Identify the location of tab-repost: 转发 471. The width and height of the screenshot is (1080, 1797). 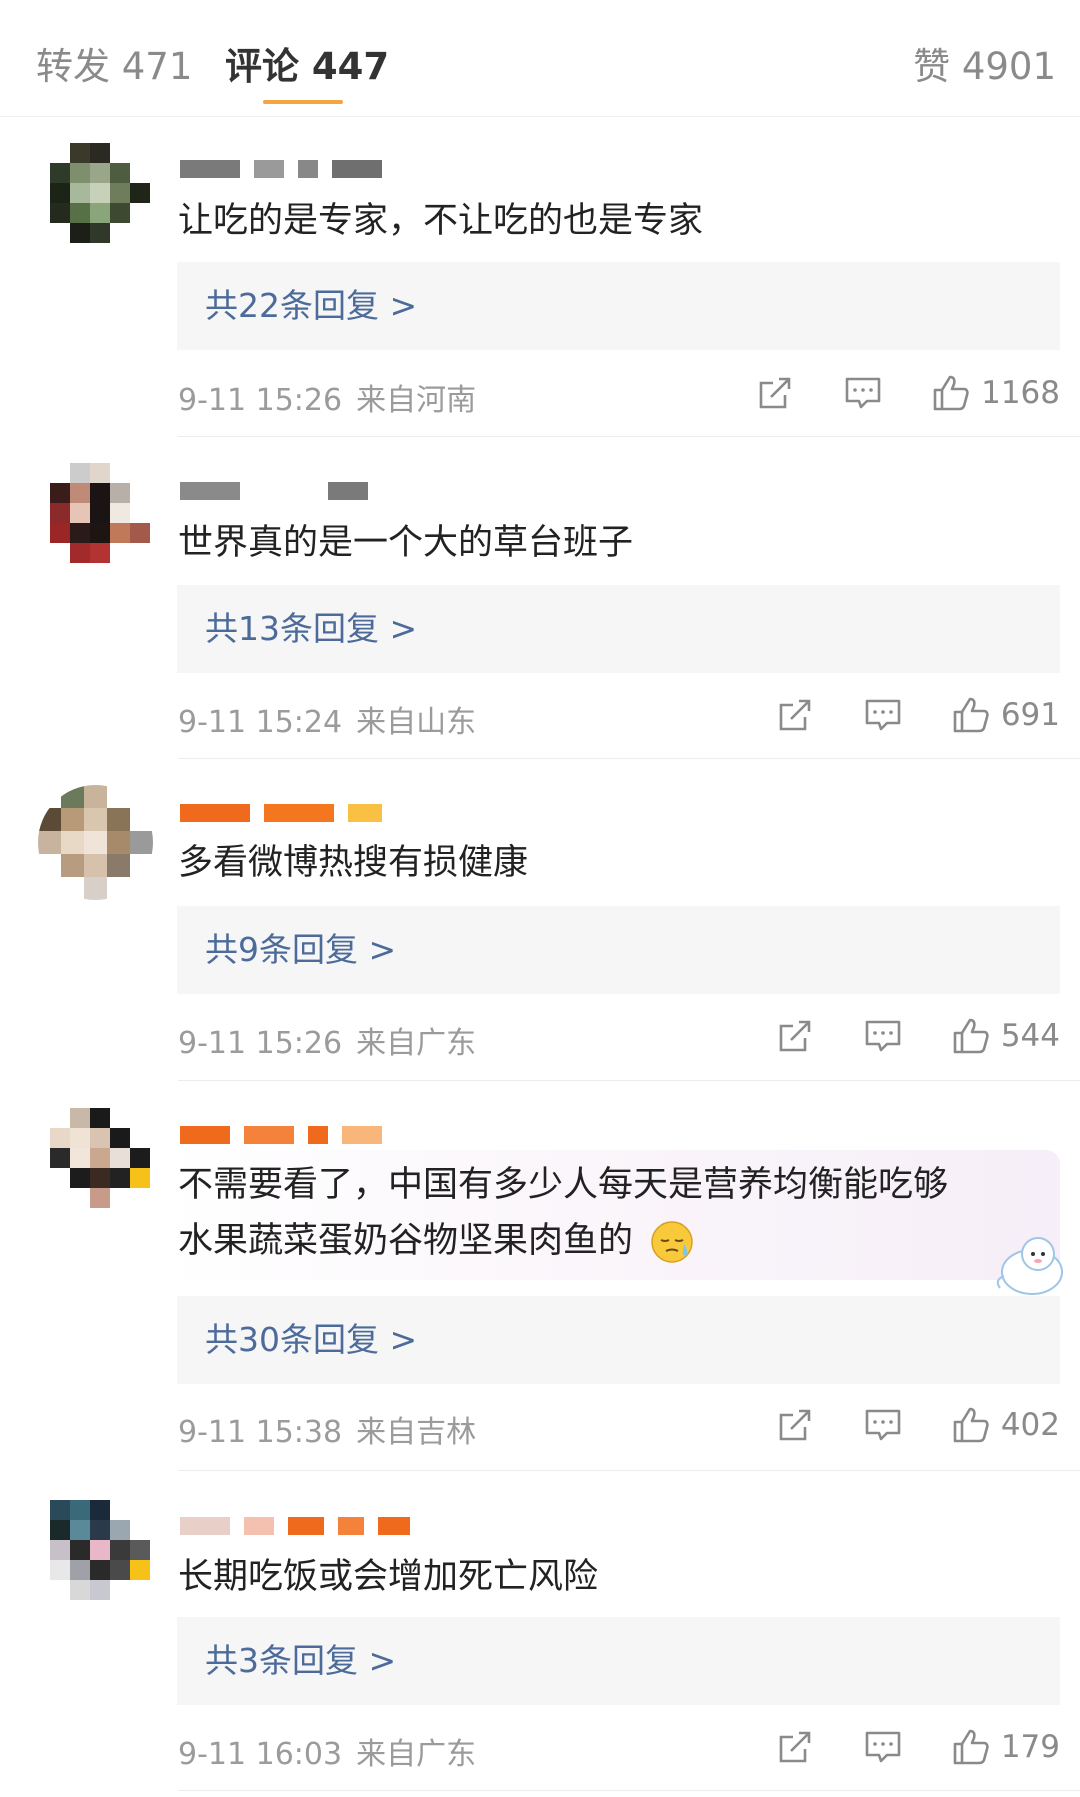
(114, 63).